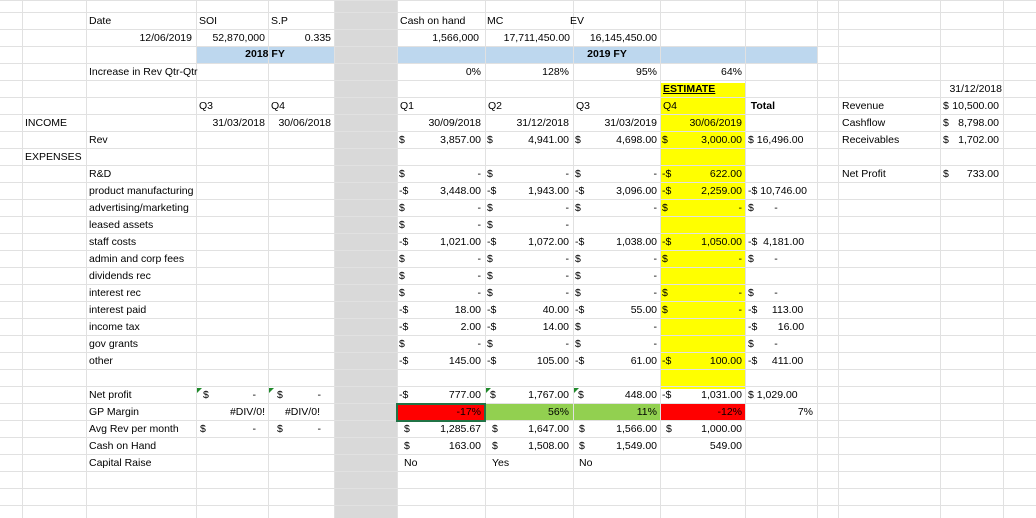 Image resolution: width=1036 pixels, height=518 pixels. What do you see at coordinates (776, 327) in the screenshot?
I see `it-total: -$ 16.00` at bounding box center [776, 327].